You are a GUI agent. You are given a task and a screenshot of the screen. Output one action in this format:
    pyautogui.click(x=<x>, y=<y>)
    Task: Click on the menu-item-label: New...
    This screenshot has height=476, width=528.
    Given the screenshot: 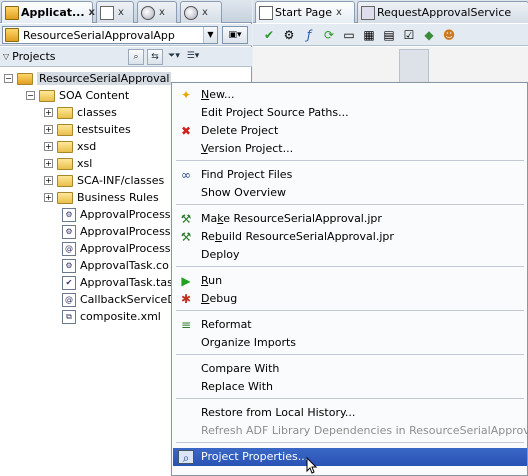 What is the action you would take?
    pyautogui.click(x=218, y=94)
    